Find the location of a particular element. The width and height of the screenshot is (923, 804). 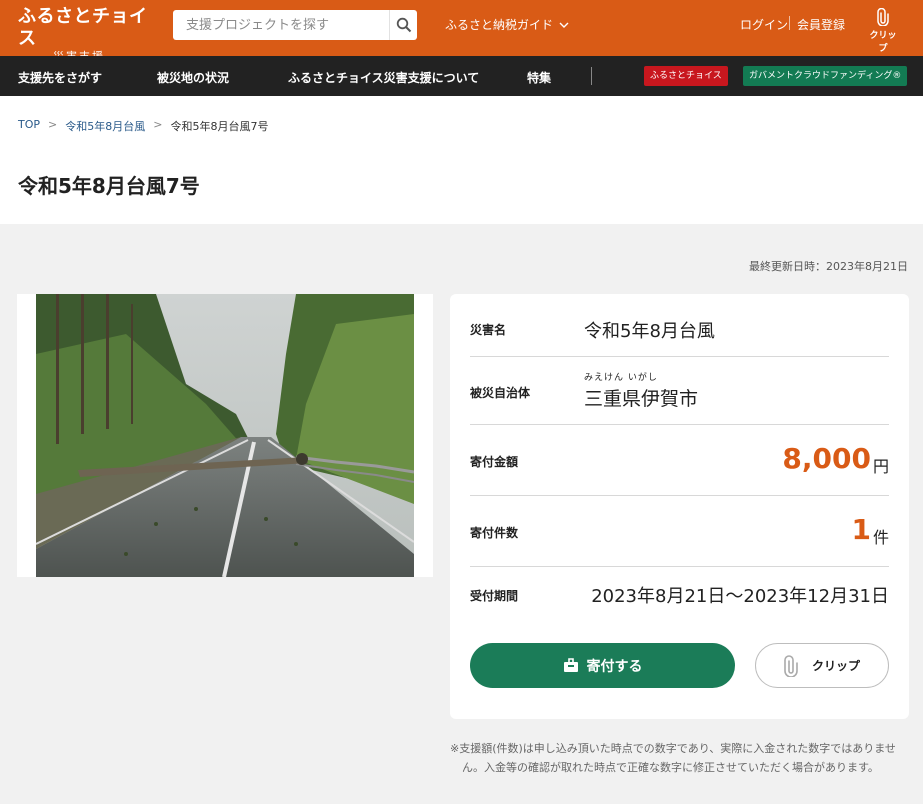

clip-header-label: クリップ is located at coordinates (883, 42).